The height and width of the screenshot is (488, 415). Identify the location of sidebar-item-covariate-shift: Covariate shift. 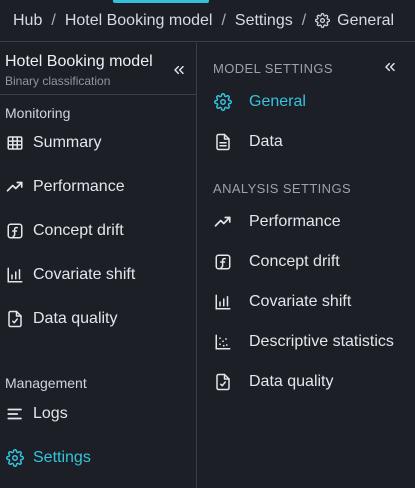
(70, 275).